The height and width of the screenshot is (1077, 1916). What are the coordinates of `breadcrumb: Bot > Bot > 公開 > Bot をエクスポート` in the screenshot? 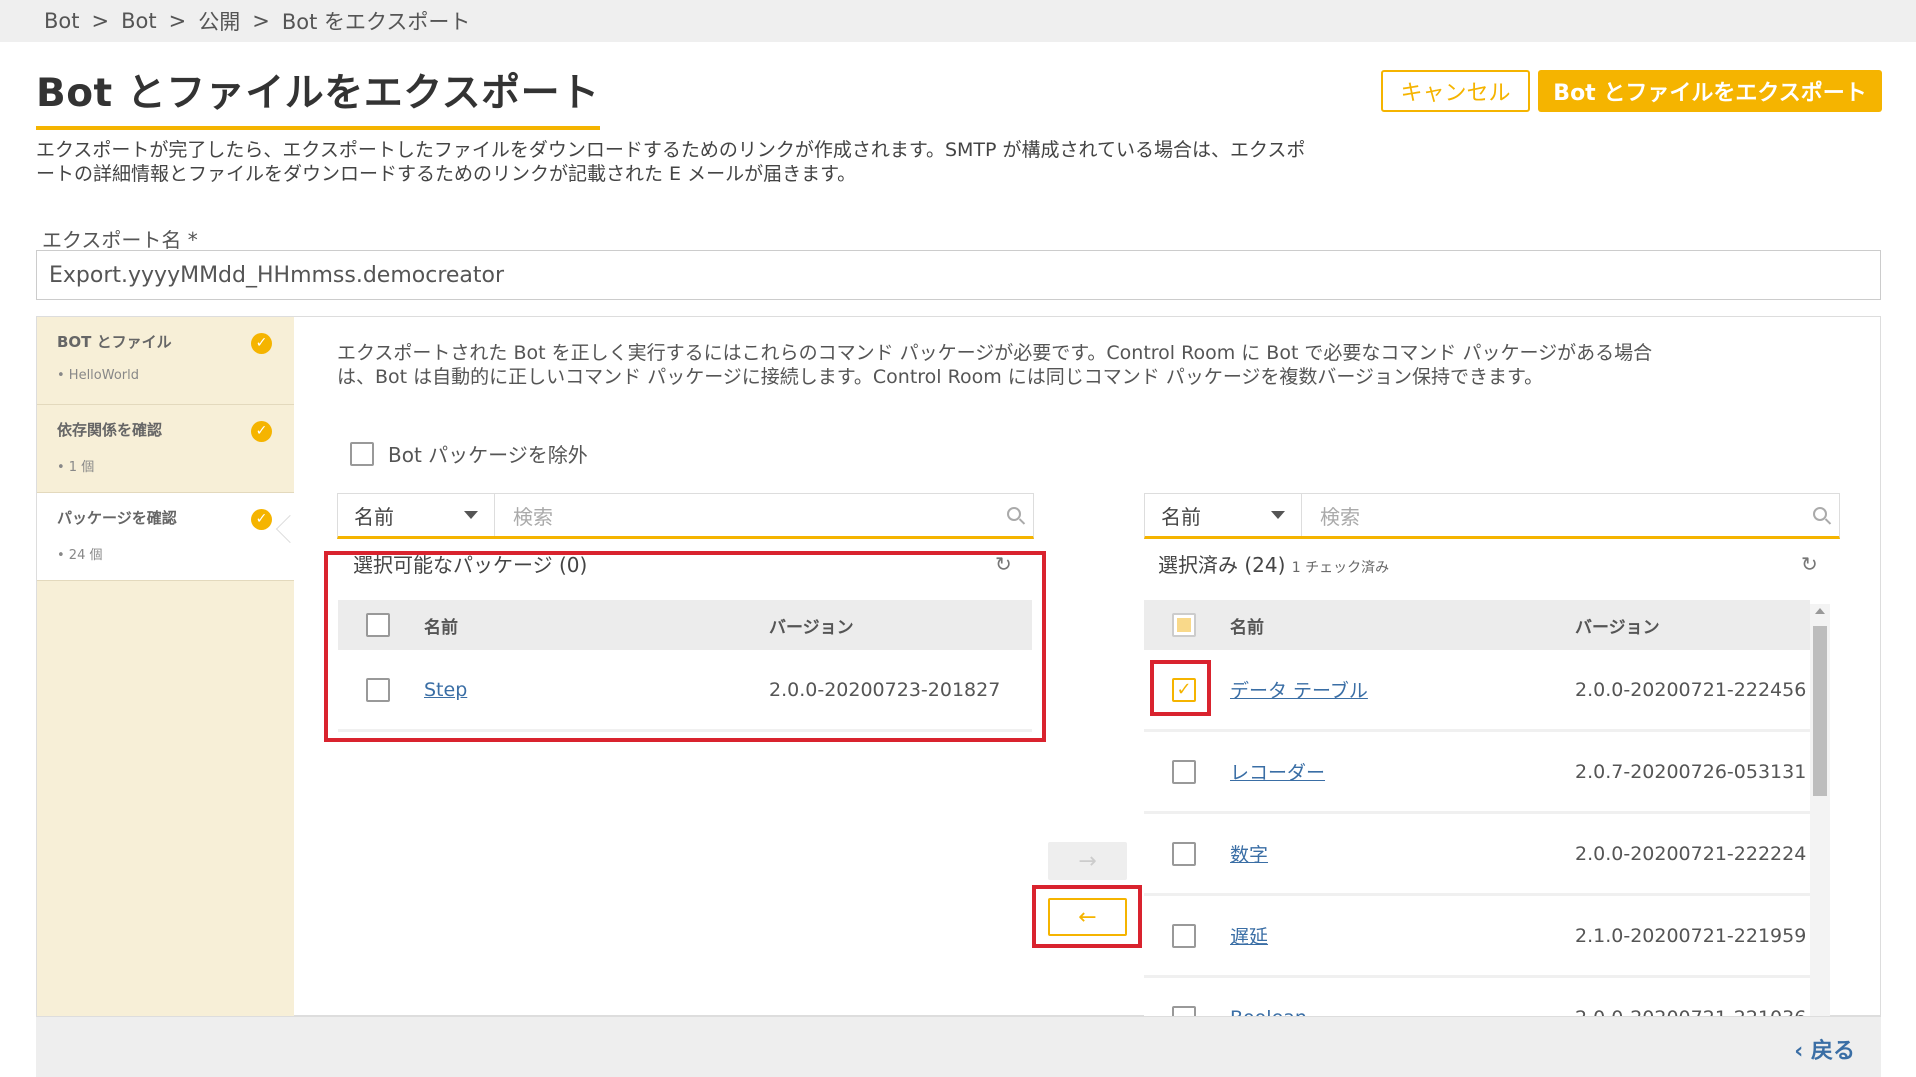 It's located at (958, 21).